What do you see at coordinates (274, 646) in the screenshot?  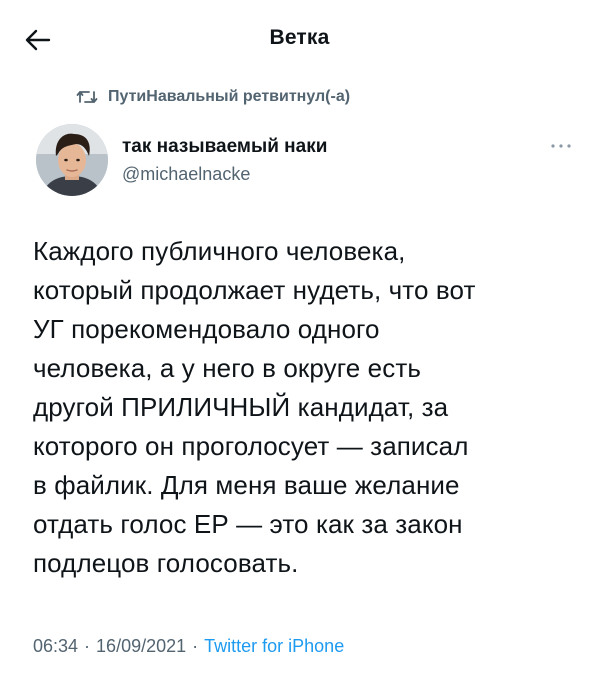 I see `tweet-source-link: Twitter for iPhone` at bounding box center [274, 646].